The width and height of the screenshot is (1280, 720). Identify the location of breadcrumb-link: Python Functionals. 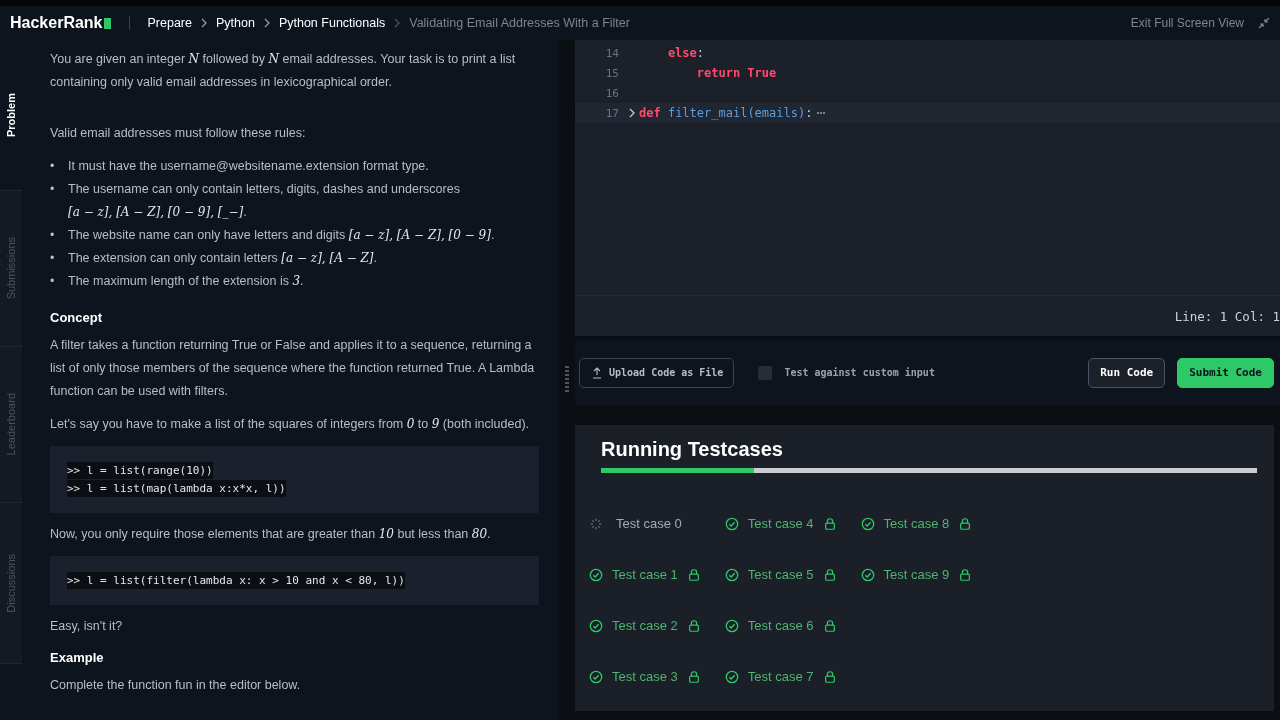
(332, 23).